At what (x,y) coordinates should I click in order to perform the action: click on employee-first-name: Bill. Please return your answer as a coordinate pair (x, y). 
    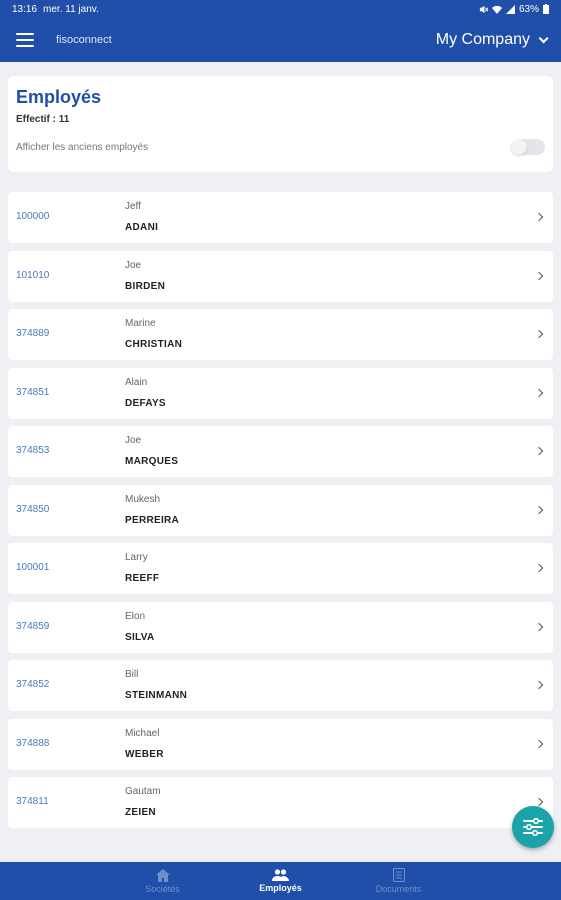
    Looking at the image, I should click on (132, 674).